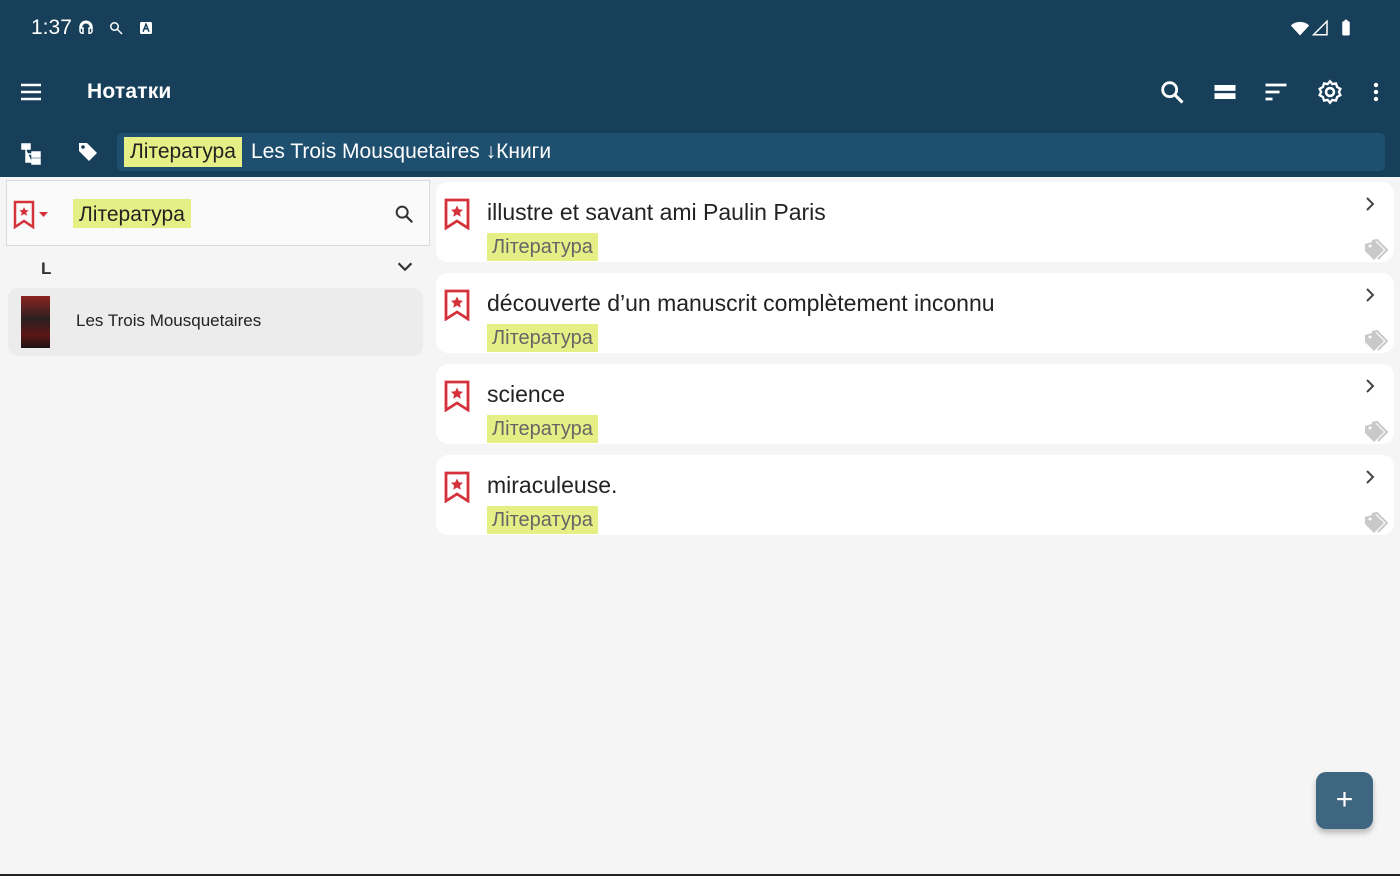 The width and height of the screenshot is (1400, 876). Describe the element at coordinates (1330, 92) in the screenshot. I see `settings-icon` at that location.